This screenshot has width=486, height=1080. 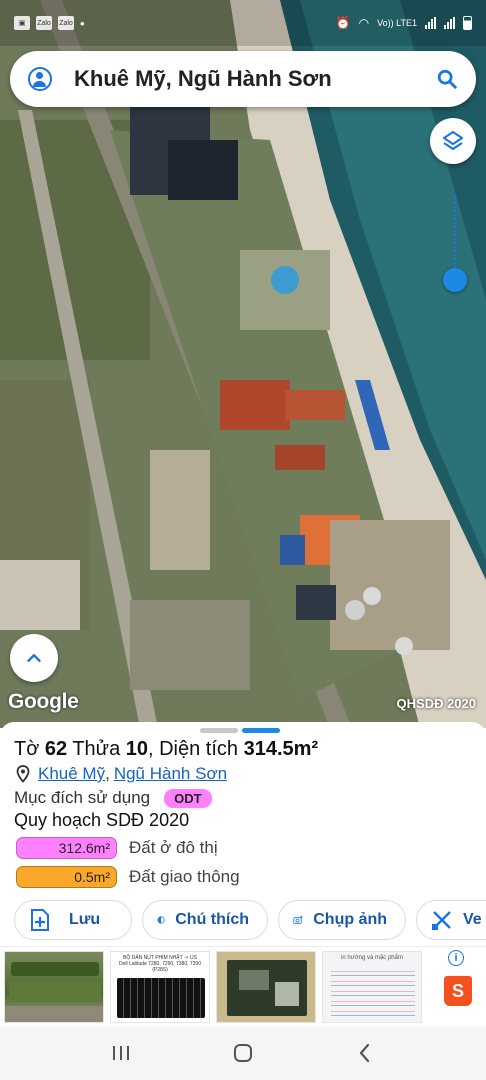 I want to click on map-source-label: QHSDĐ 2020, so click(x=436, y=703).